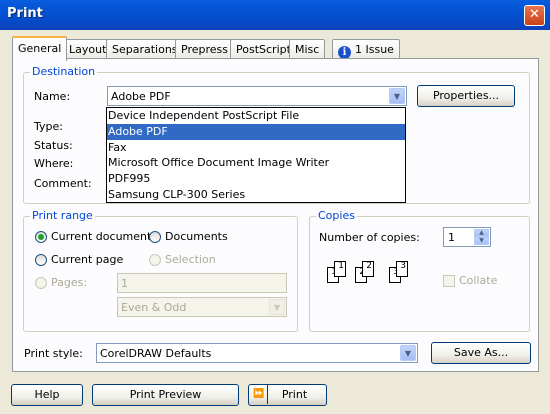 The height and width of the screenshot is (414, 550). Describe the element at coordinates (155, 260) in the screenshot. I see `selection-radio` at that location.